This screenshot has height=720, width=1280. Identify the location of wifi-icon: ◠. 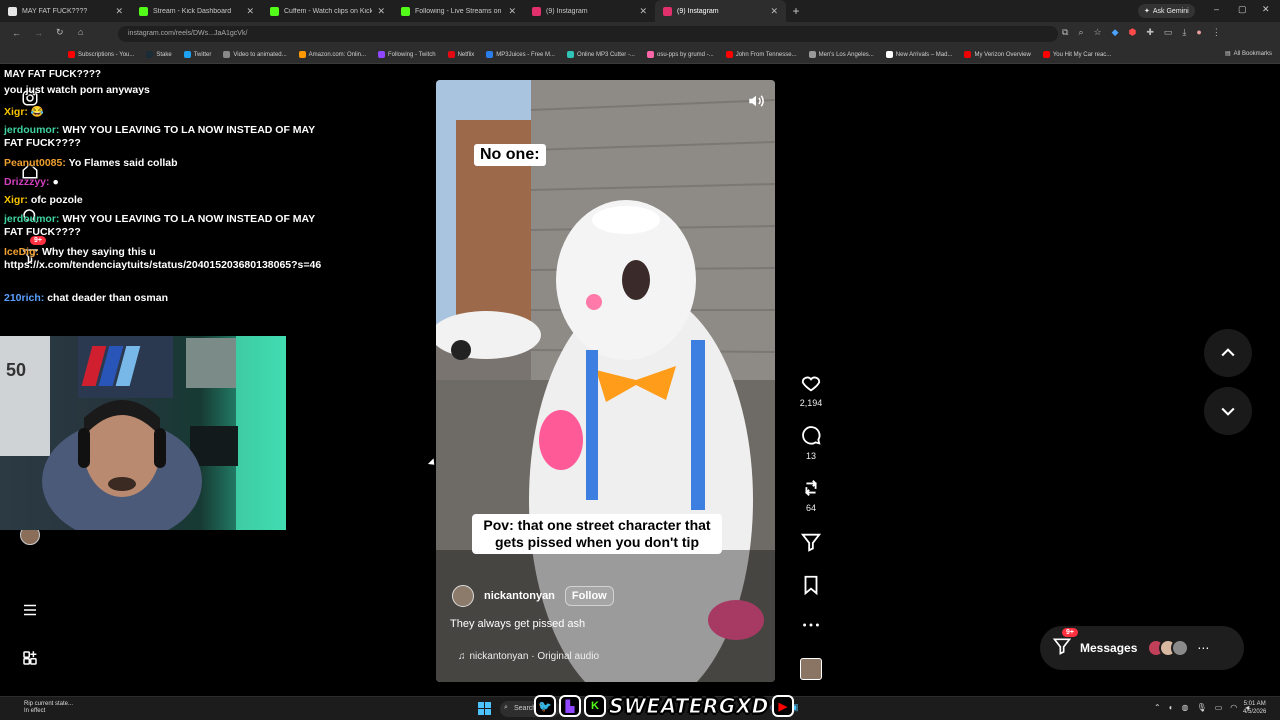
(1233, 707).